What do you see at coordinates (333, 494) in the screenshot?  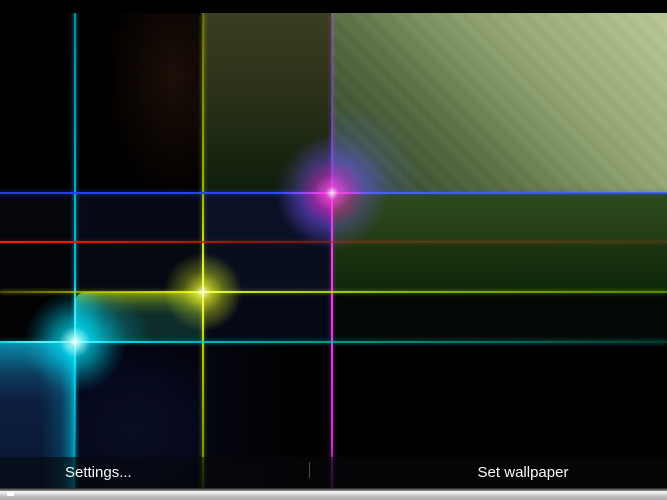 I see `taskbar-edge` at bounding box center [333, 494].